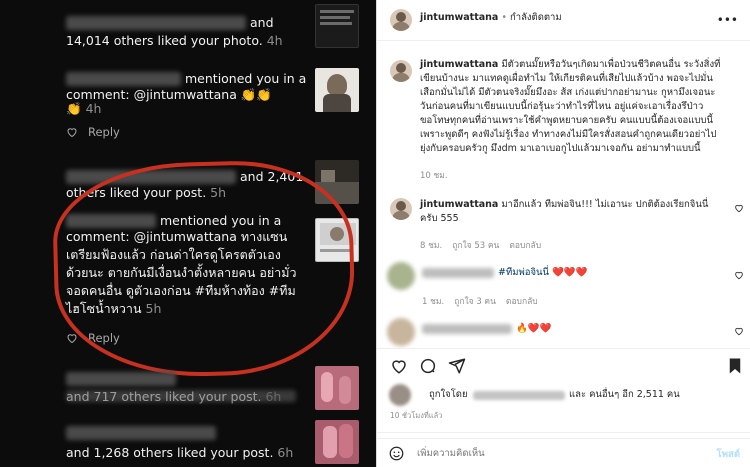 The image size is (750, 467). I want to click on username-link: jintumwattana, so click(459, 17).